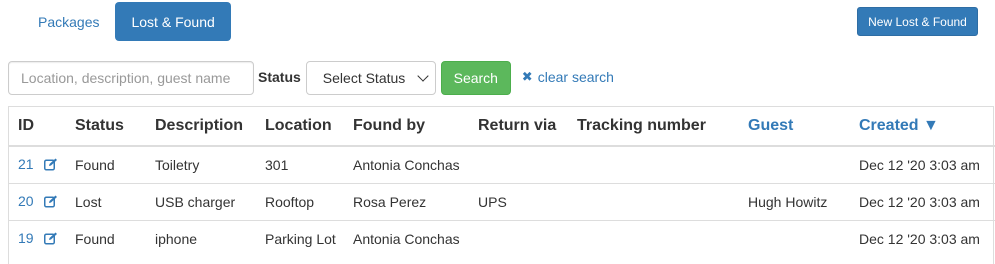  Describe the element at coordinates (177, 164) in the screenshot. I see `cell-description: Toiletry` at that location.